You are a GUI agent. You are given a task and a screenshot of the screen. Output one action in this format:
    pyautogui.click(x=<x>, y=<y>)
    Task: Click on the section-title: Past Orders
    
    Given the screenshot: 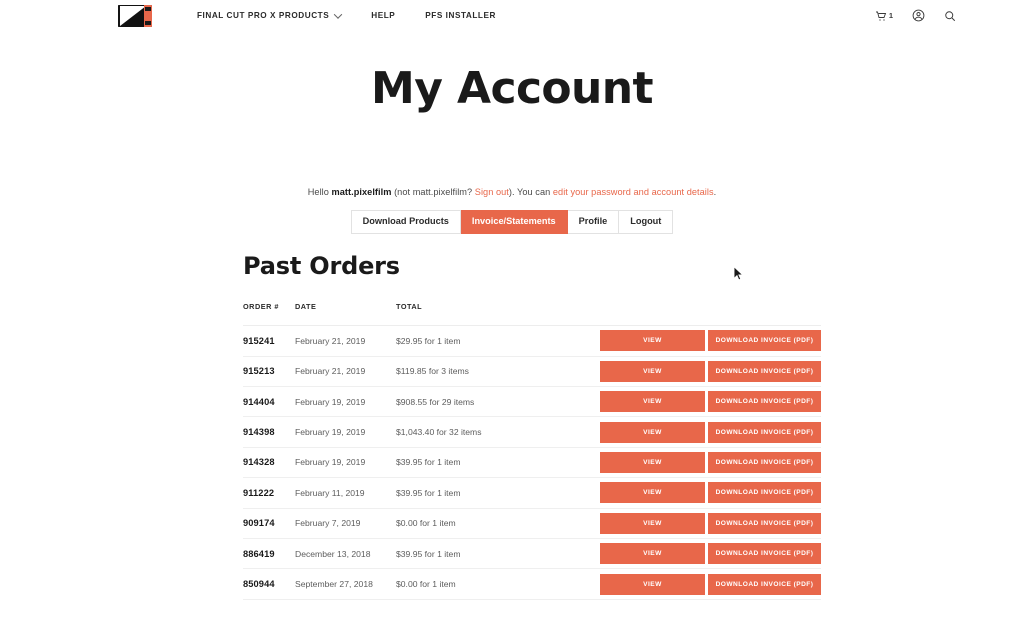 What is the action you would take?
    pyautogui.click(x=321, y=266)
    